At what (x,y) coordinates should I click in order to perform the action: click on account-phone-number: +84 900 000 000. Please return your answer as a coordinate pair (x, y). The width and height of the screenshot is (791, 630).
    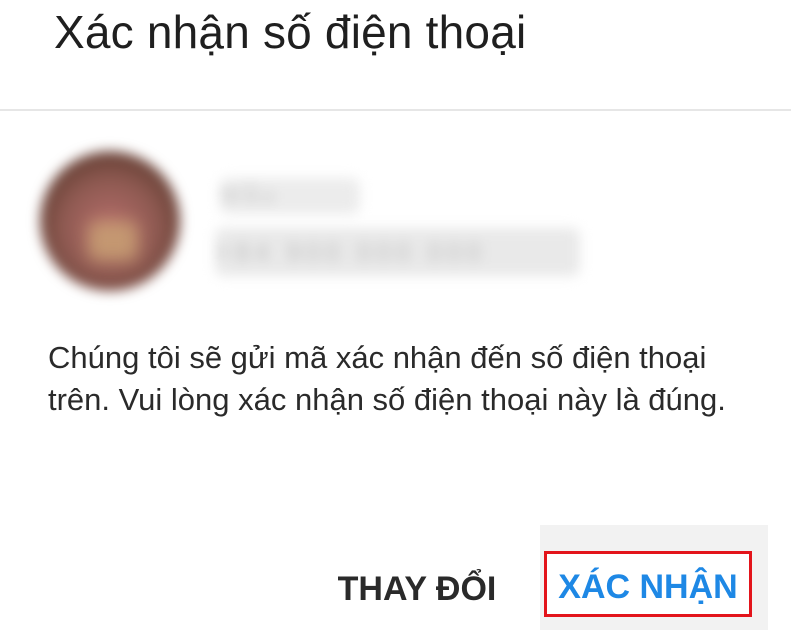
    Looking at the image, I should click on (397, 252).